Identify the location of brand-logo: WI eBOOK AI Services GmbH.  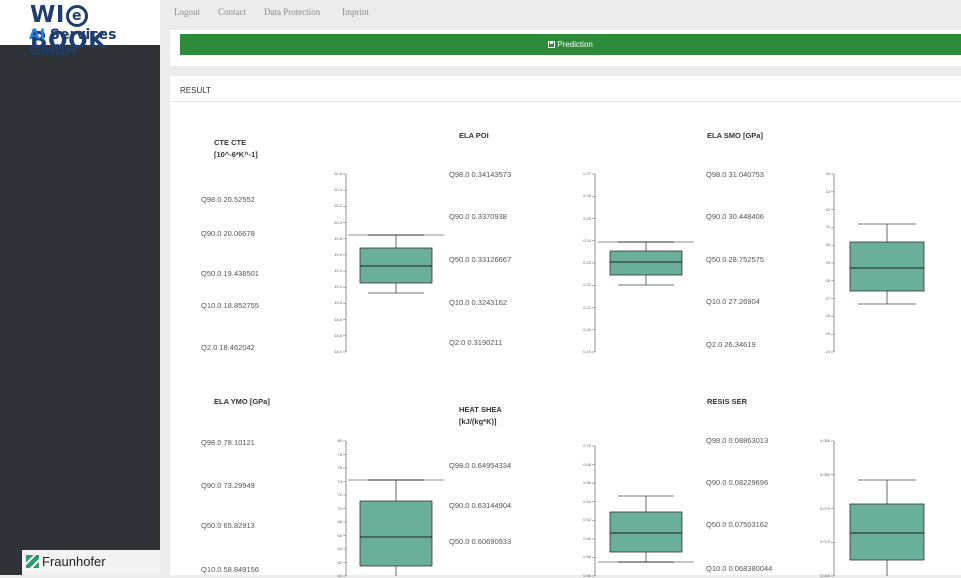
(80, 29).